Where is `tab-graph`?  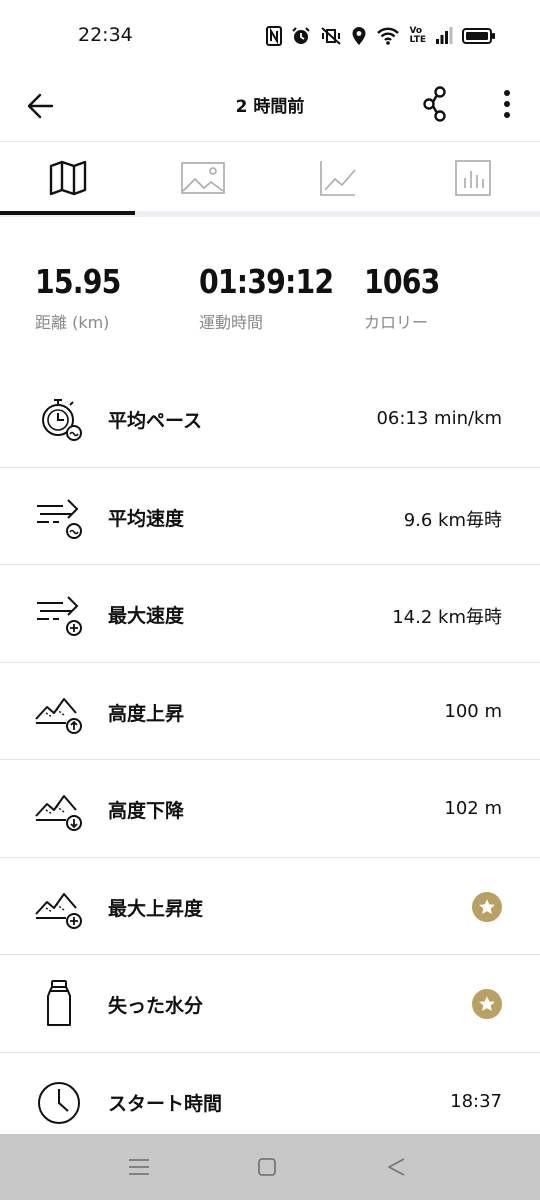 tab-graph is located at coordinates (337, 178).